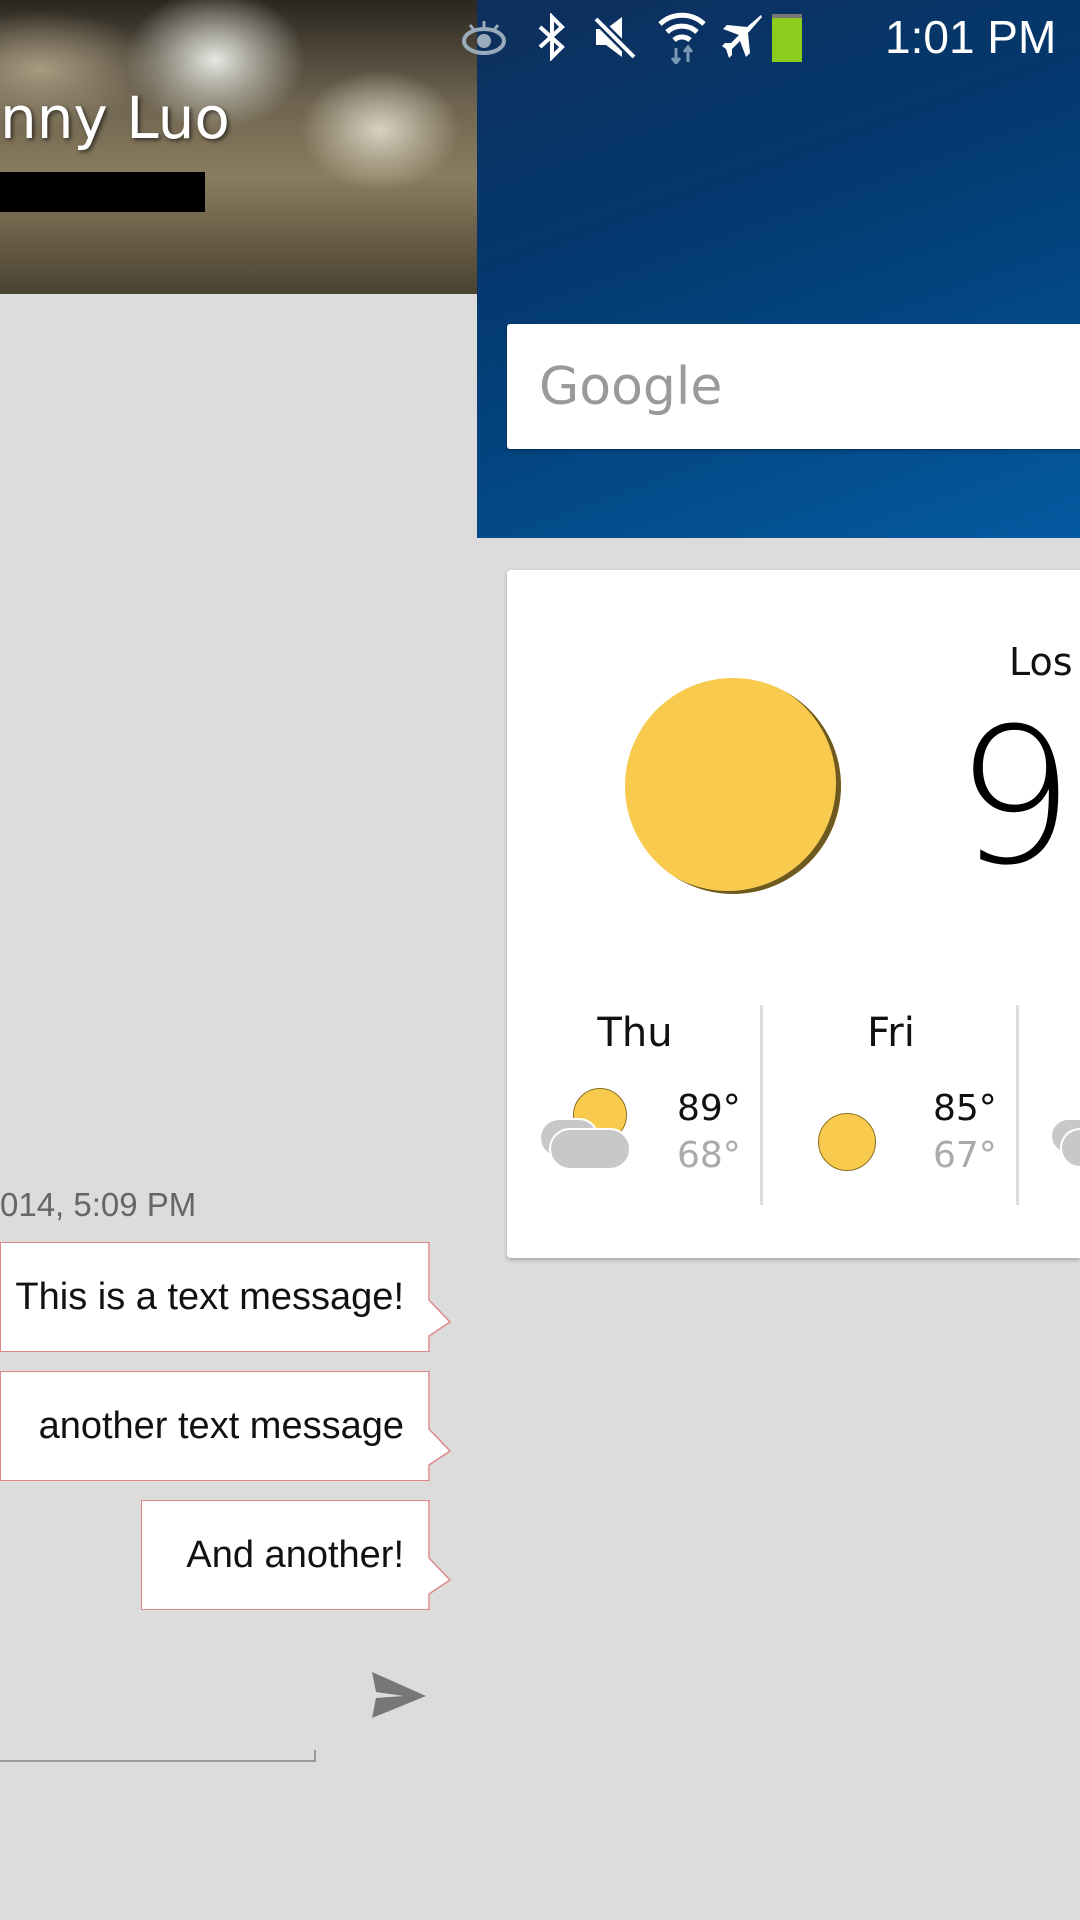 This screenshot has height=1920, width=1080. Describe the element at coordinates (1041, 662) in the screenshot. I see `weather-city: Los` at that location.